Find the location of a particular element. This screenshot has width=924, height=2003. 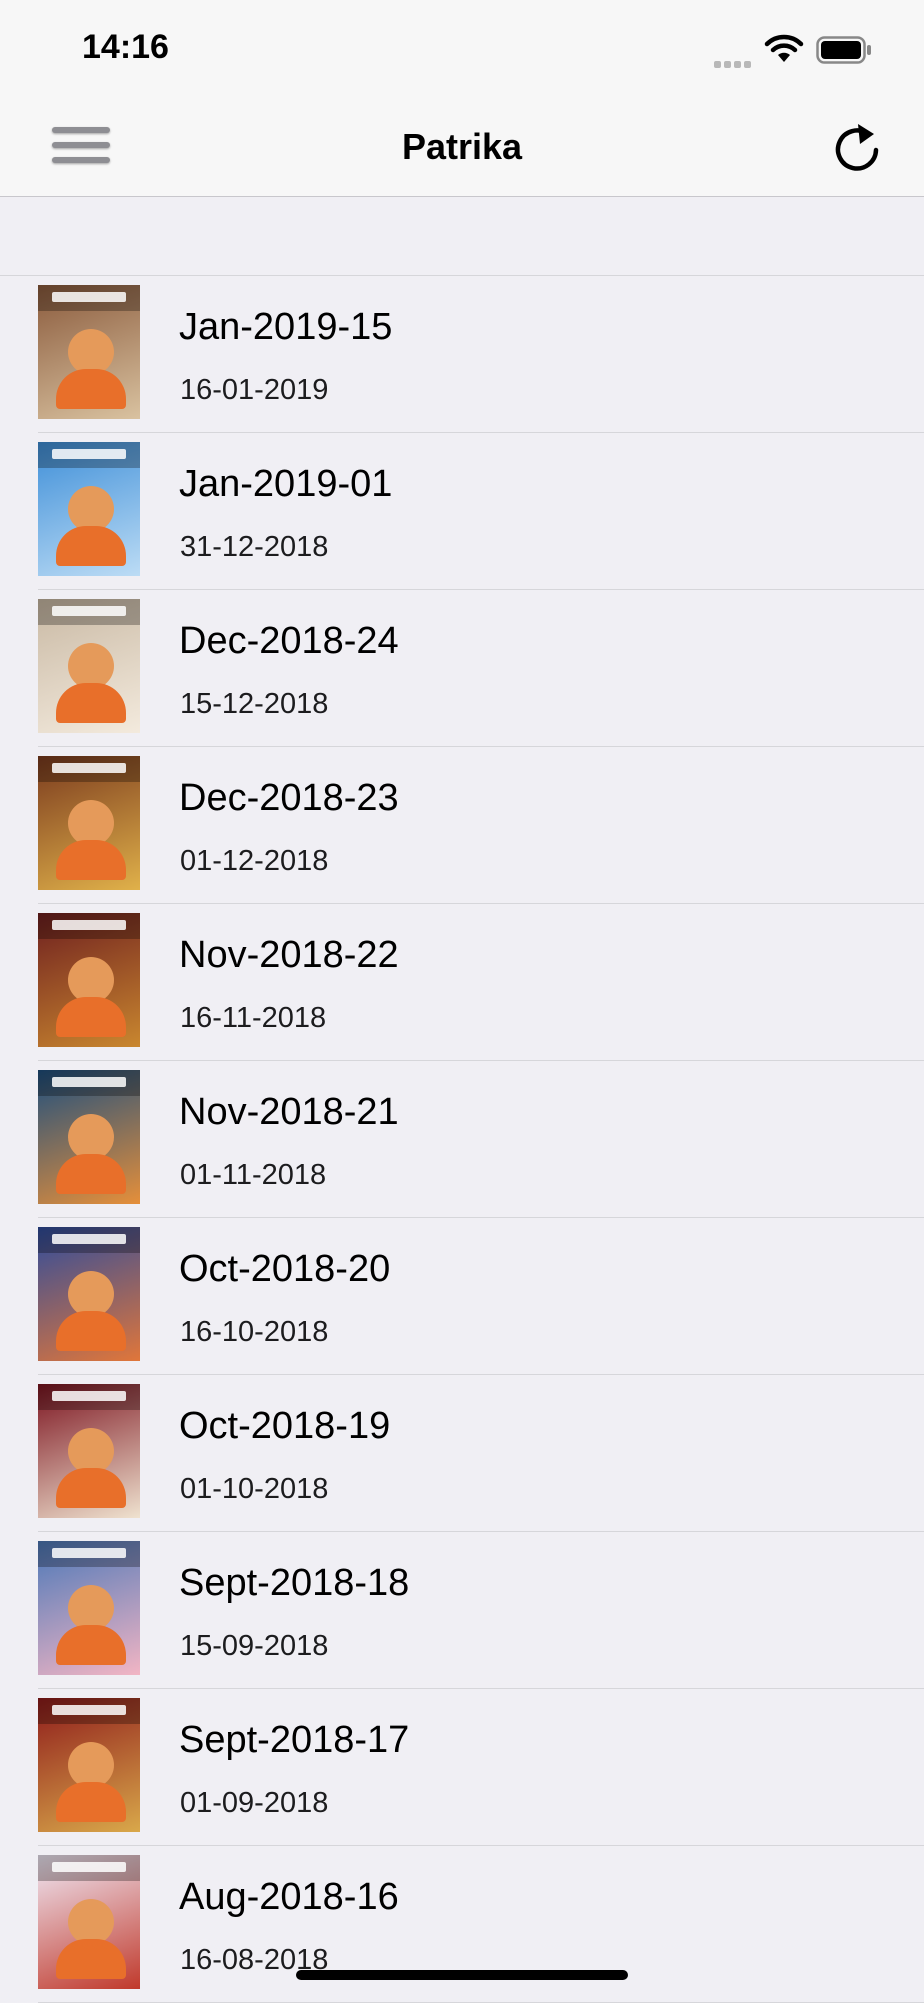

page-title: Patrika is located at coordinates (462, 146).